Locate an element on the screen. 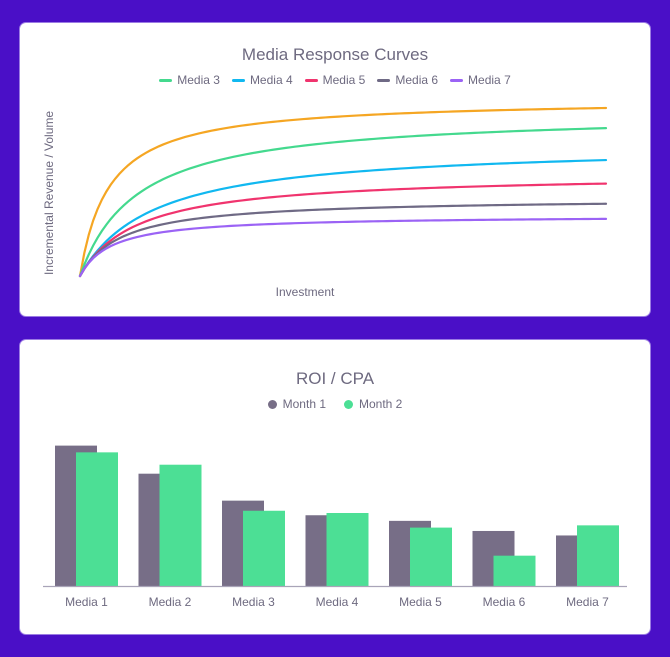 The height and width of the screenshot is (657, 670). x-tick-label: Media 4 is located at coordinates (337, 602).